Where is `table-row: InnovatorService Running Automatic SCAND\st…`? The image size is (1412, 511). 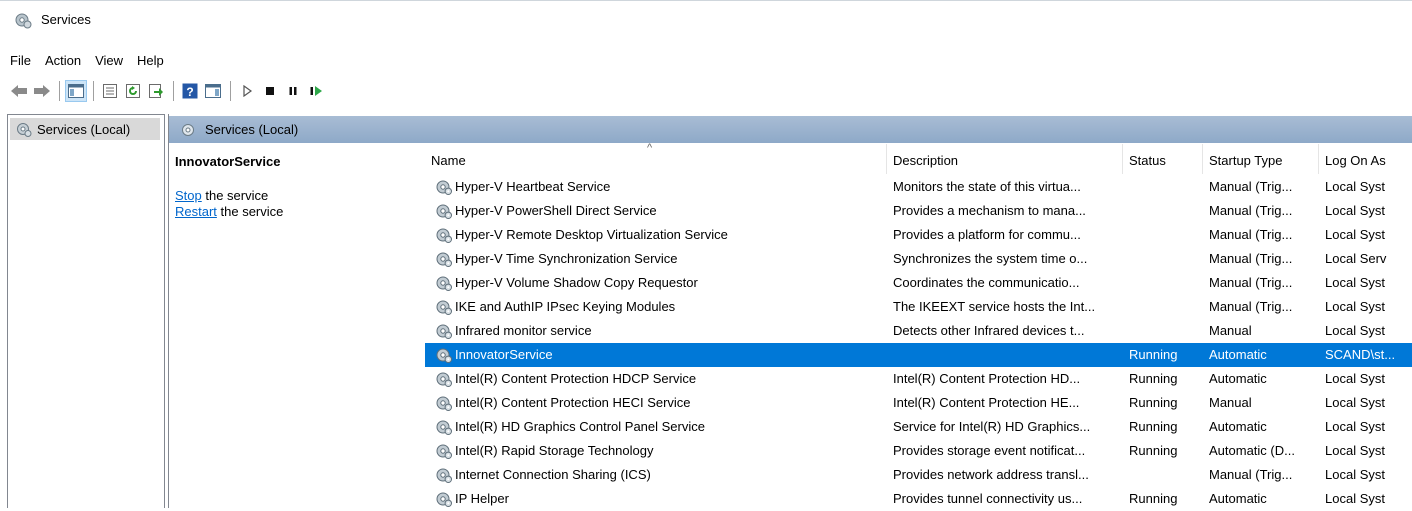 table-row: InnovatorService Running Automatic SCAND\st… is located at coordinates (918, 355).